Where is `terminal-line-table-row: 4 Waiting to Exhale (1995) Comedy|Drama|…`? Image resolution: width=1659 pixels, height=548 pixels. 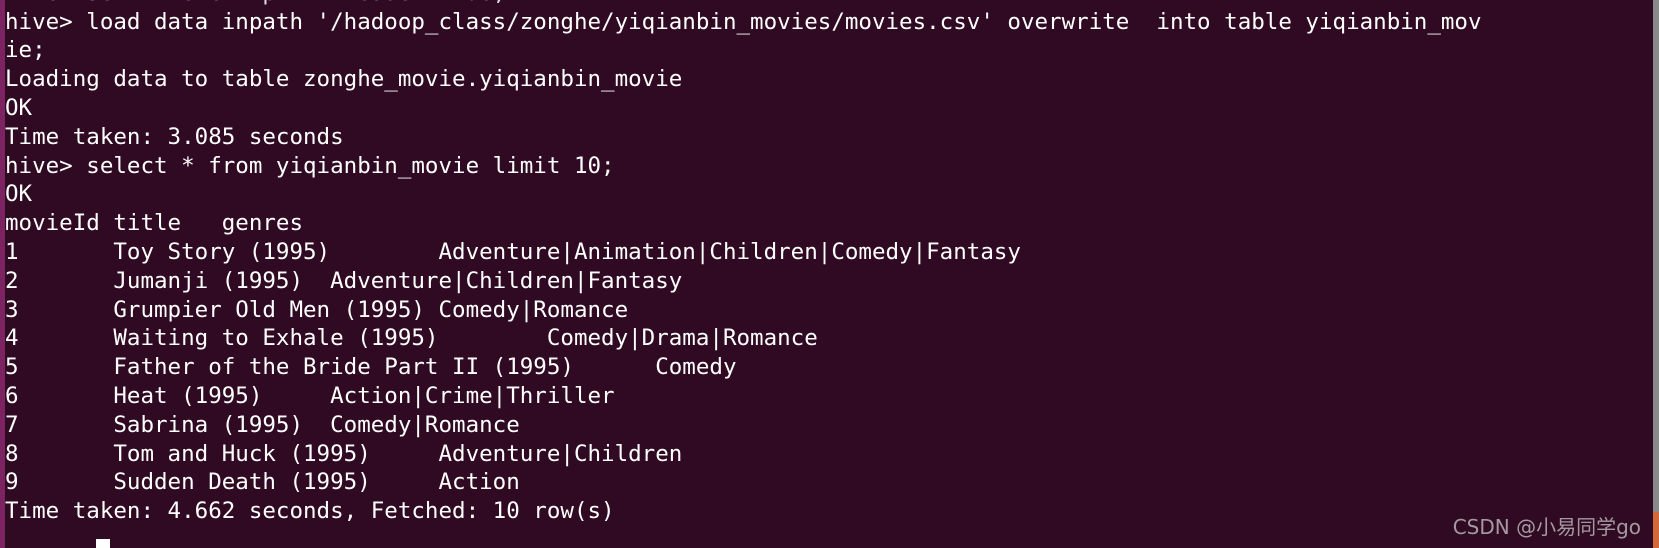 terminal-line-table-row: 4 Waiting to Exhale (1995) Comedy|Drama|… is located at coordinates (411, 338).